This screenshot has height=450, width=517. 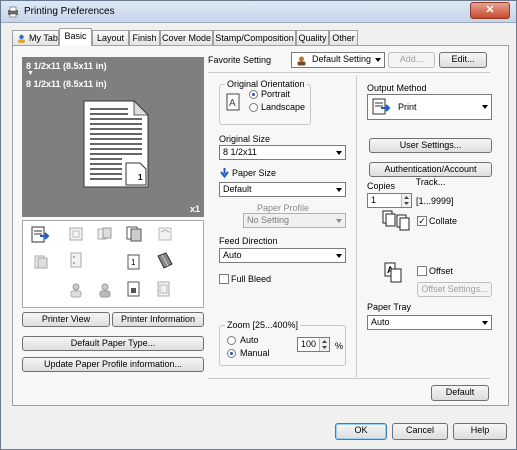 What do you see at coordinates (105, 290) in the screenshot?
I see `account-track-icon` at bounding box center [105, 290].